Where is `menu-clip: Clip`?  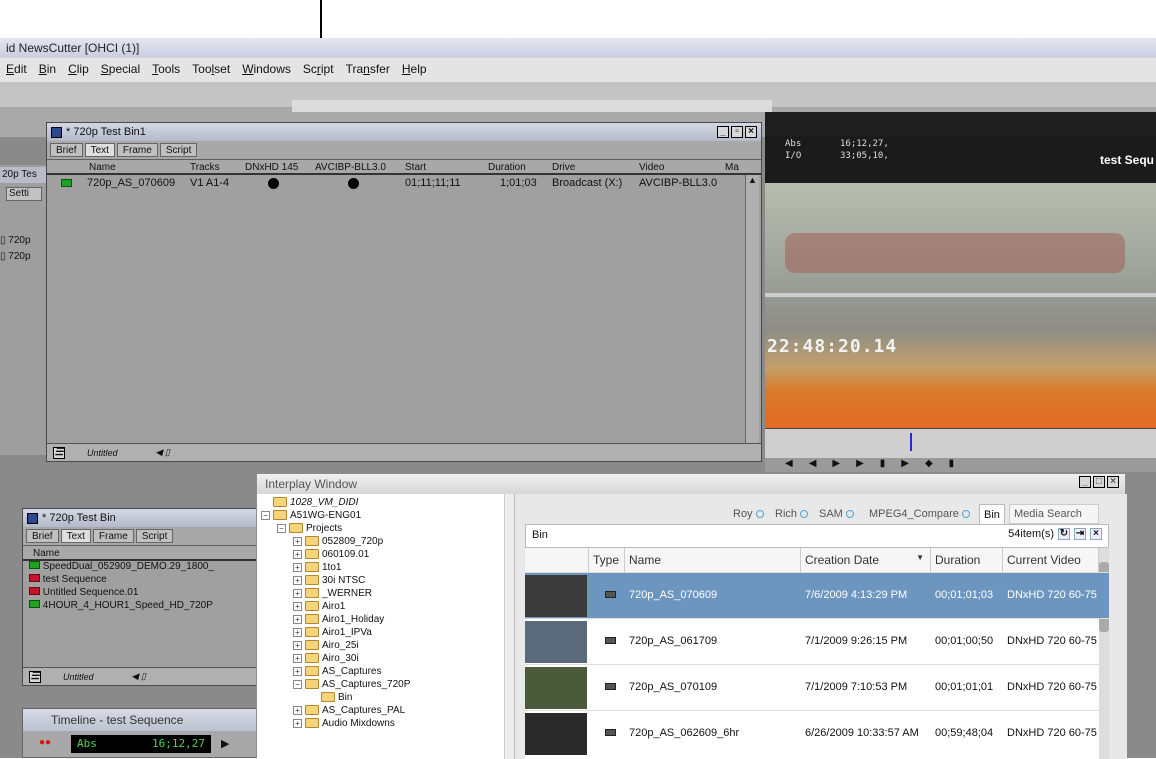
menu-clip: Clip is located at coordinates (78, 70).